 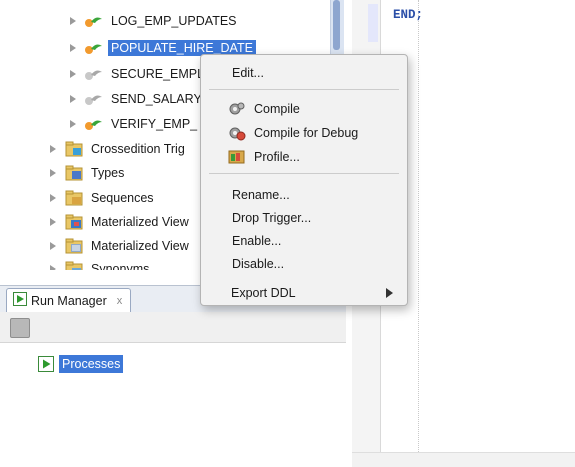 I want to click on tree-item-materialized-view-logs: Materialized View, so click(x=120, y=222).